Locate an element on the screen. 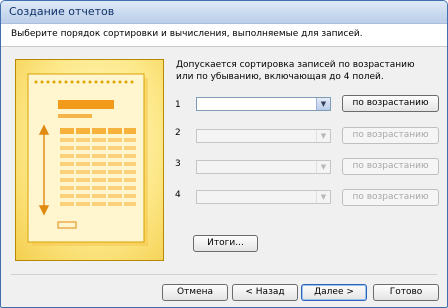  window-title: Создание отчетов is located at coordinates (62, 11).